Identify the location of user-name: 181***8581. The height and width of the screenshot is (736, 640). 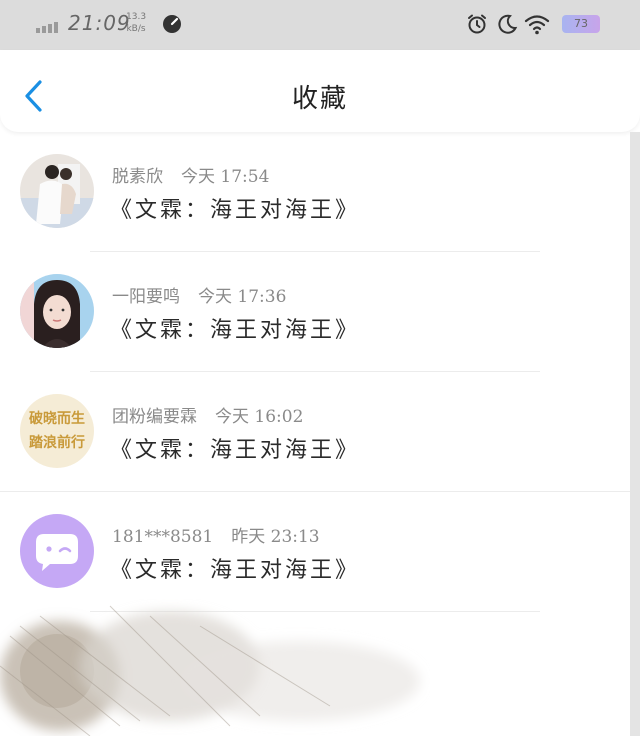
(163, 537).